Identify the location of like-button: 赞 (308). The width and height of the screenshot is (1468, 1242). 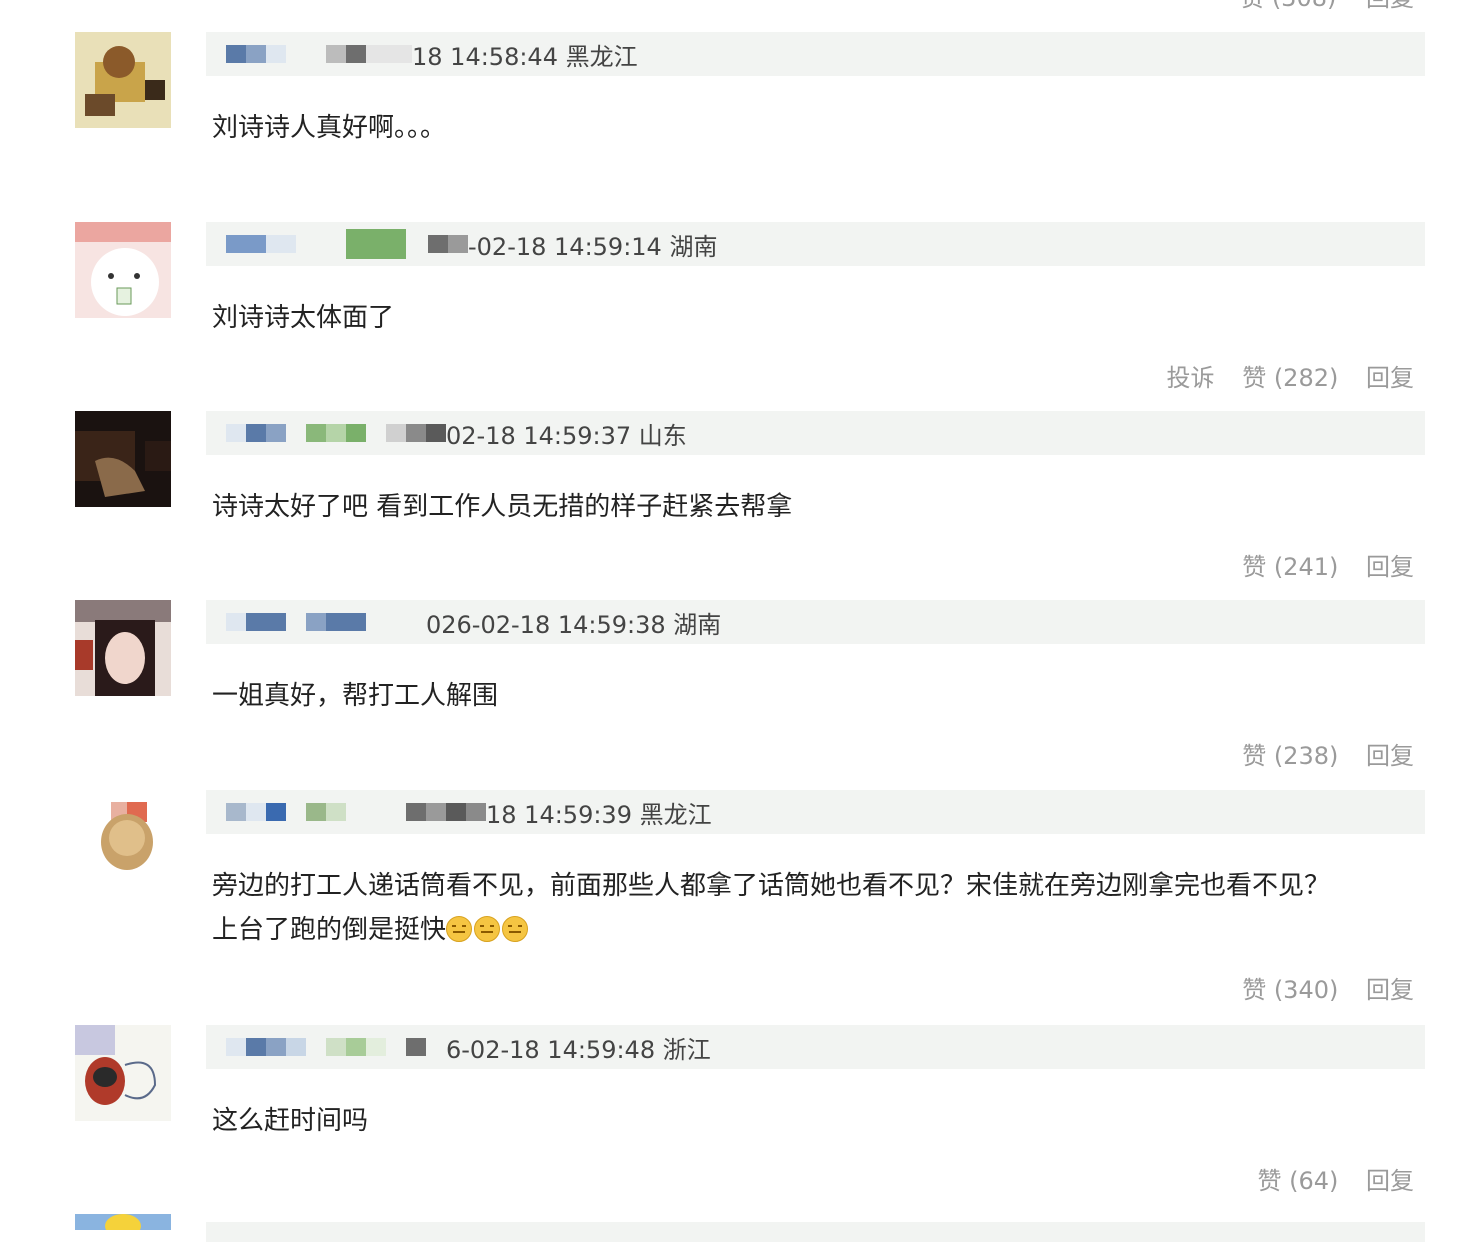
(1288, 6).